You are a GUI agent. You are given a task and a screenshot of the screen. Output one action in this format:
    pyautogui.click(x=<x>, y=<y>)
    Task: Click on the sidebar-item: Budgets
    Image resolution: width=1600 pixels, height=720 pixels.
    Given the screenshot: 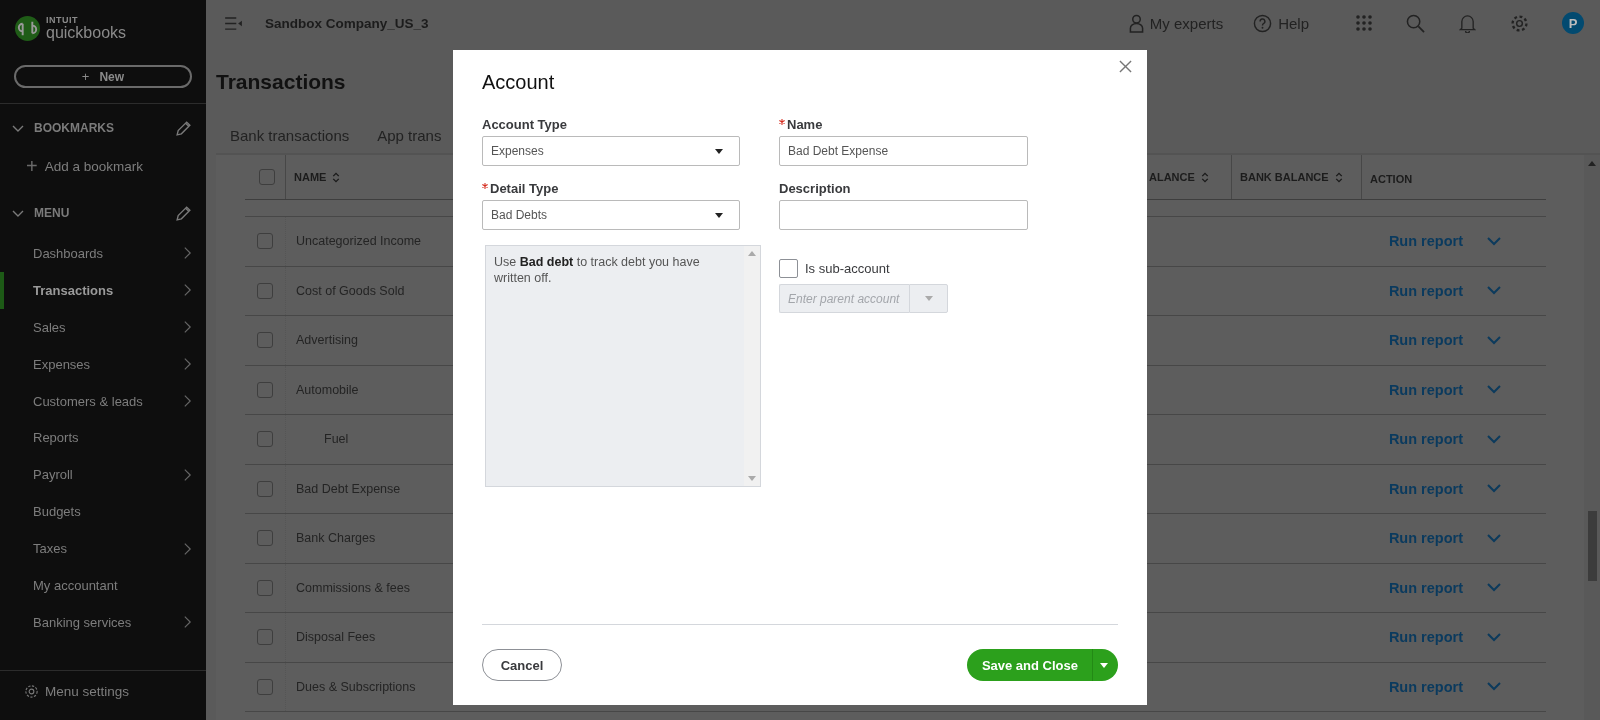 What is the action you would take?
    pyautogui.click(x=103, y=512)
    